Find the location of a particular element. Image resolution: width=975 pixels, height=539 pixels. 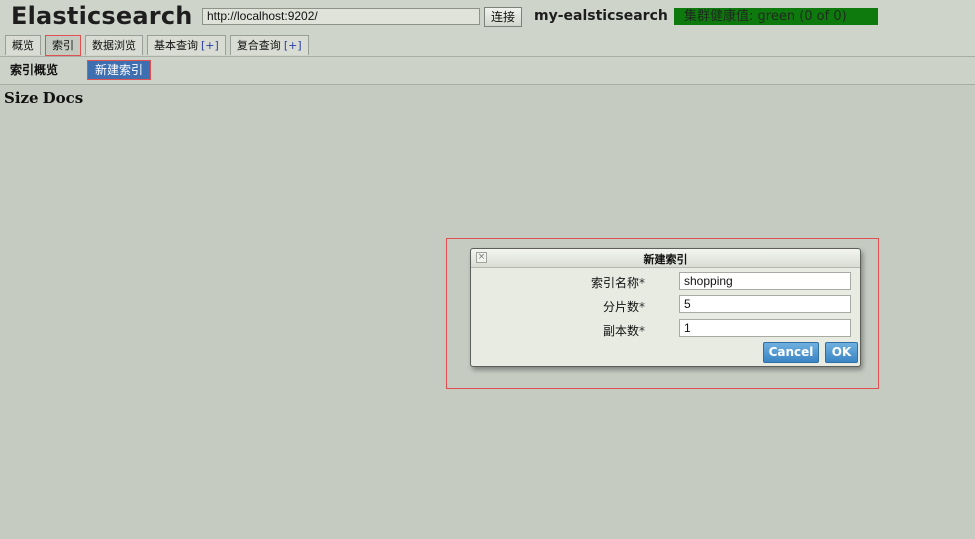

index-name-label: 索引名称* is located at coordinates (618, 282).